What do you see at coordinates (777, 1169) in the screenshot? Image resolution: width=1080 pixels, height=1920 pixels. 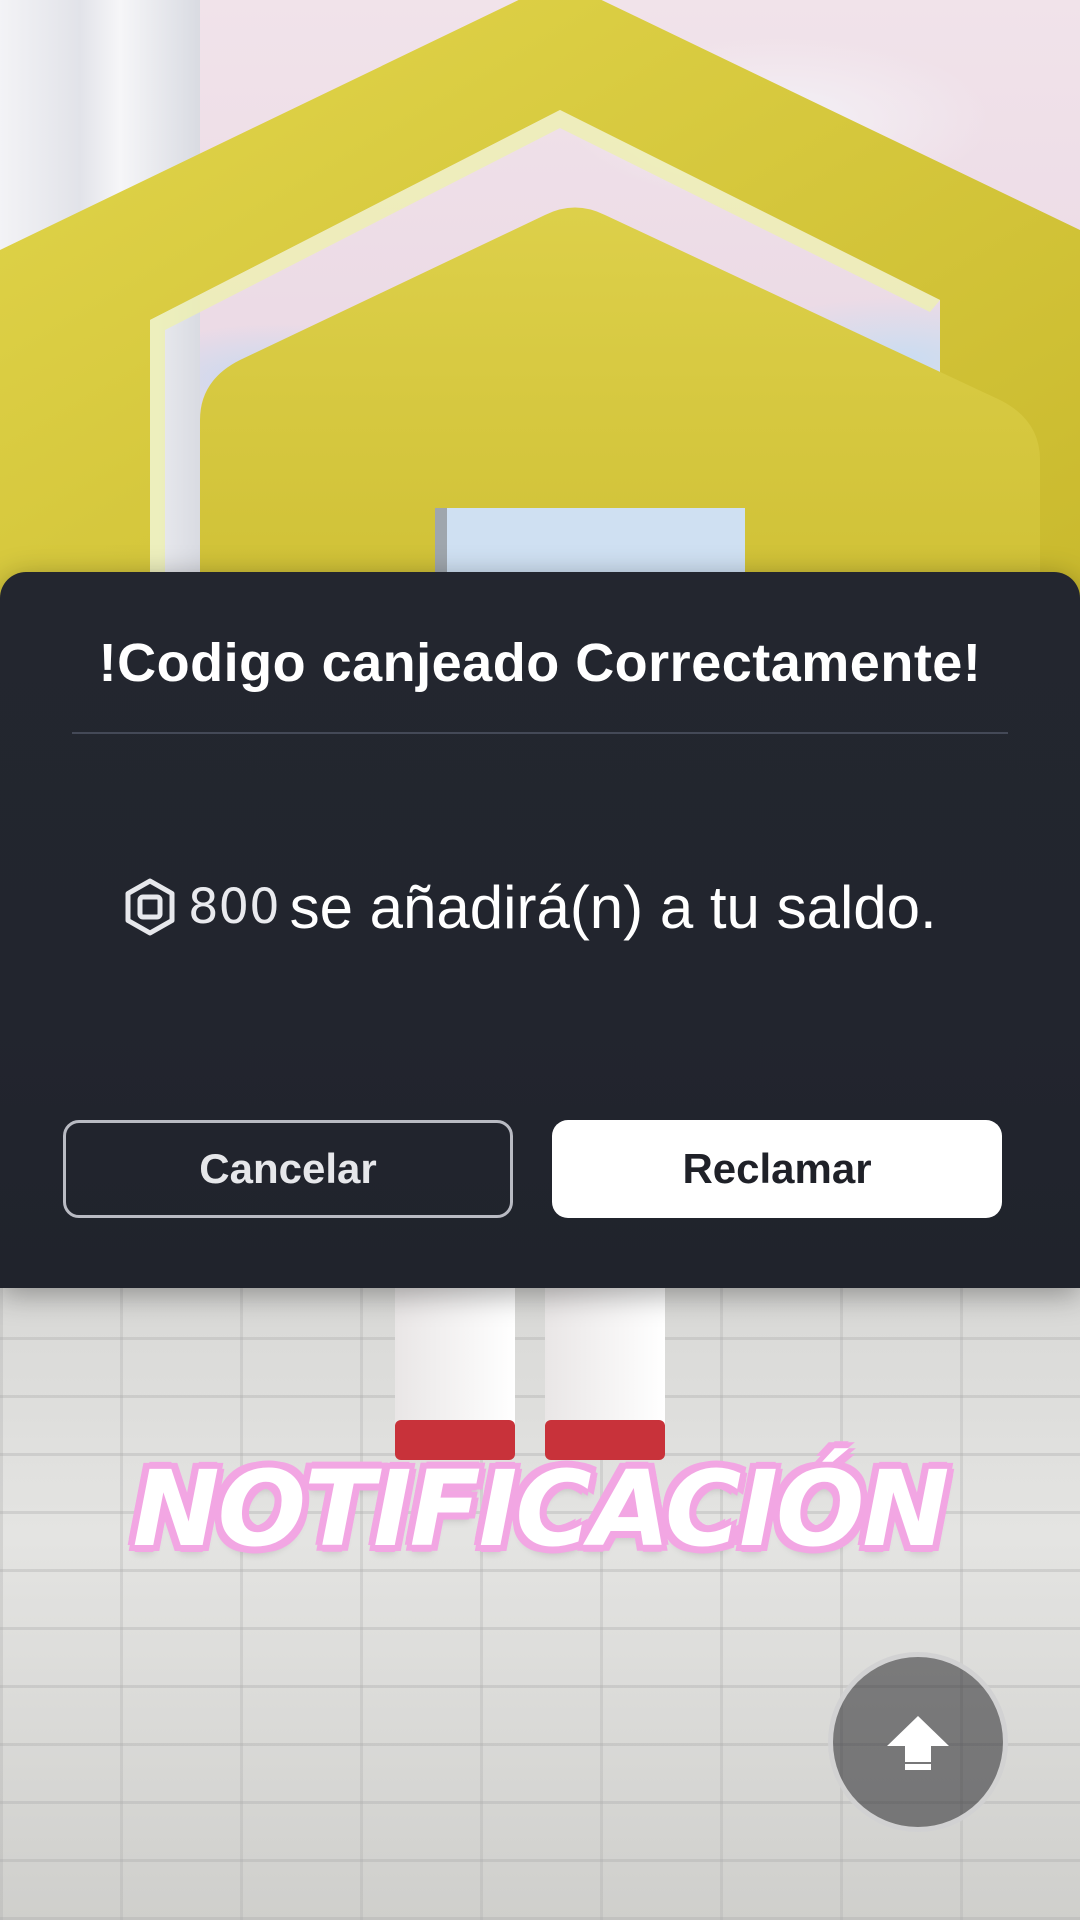 I see `claim-button: Reclamar` at bounding box center [777, 1169].